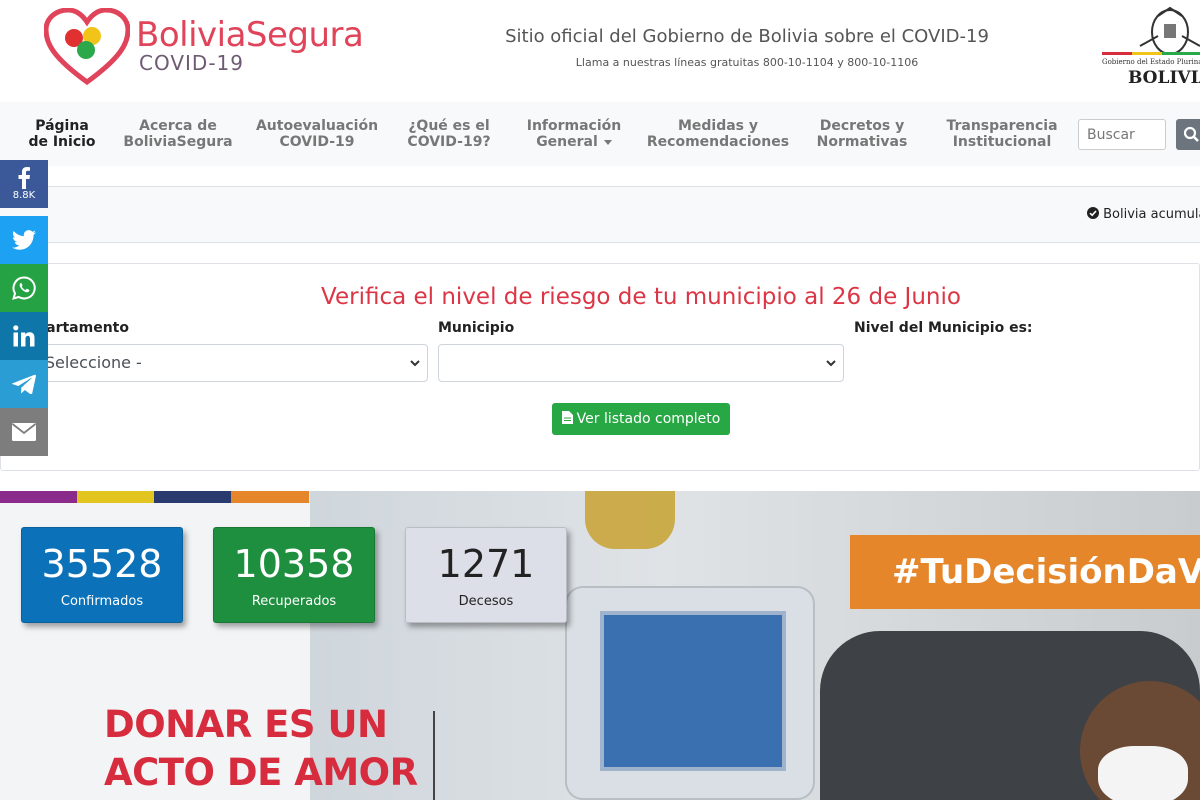 This screenshot has height=800, width=1200. I want to click on gov-small-text: Gobierno del Estado Plurinacional de, so click(1151, 62).